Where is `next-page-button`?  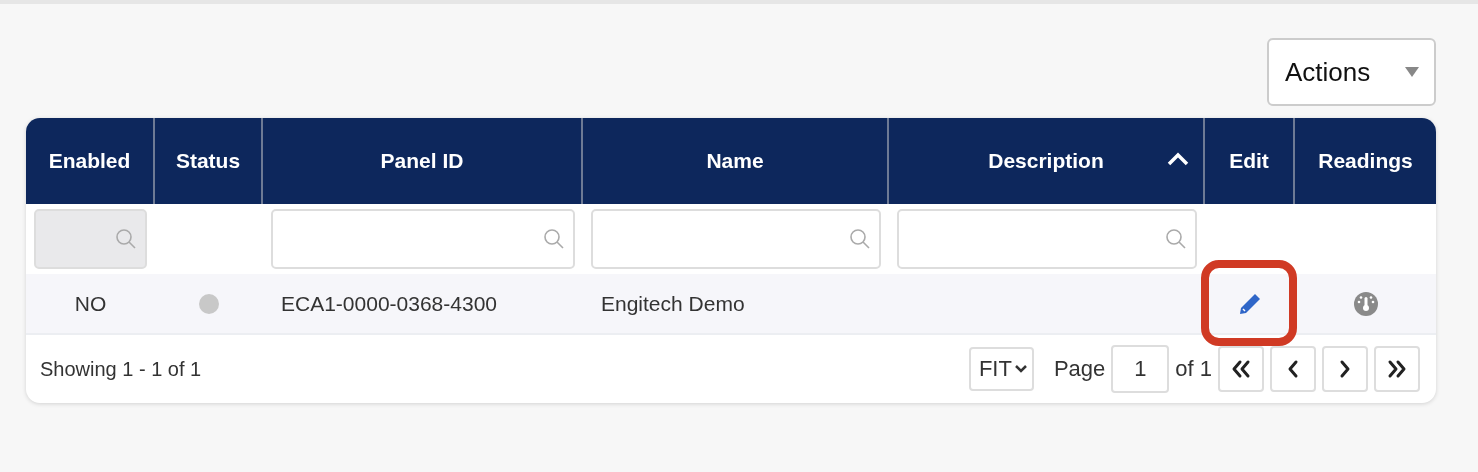
next-page-button is located at coordinates (1345, 369).